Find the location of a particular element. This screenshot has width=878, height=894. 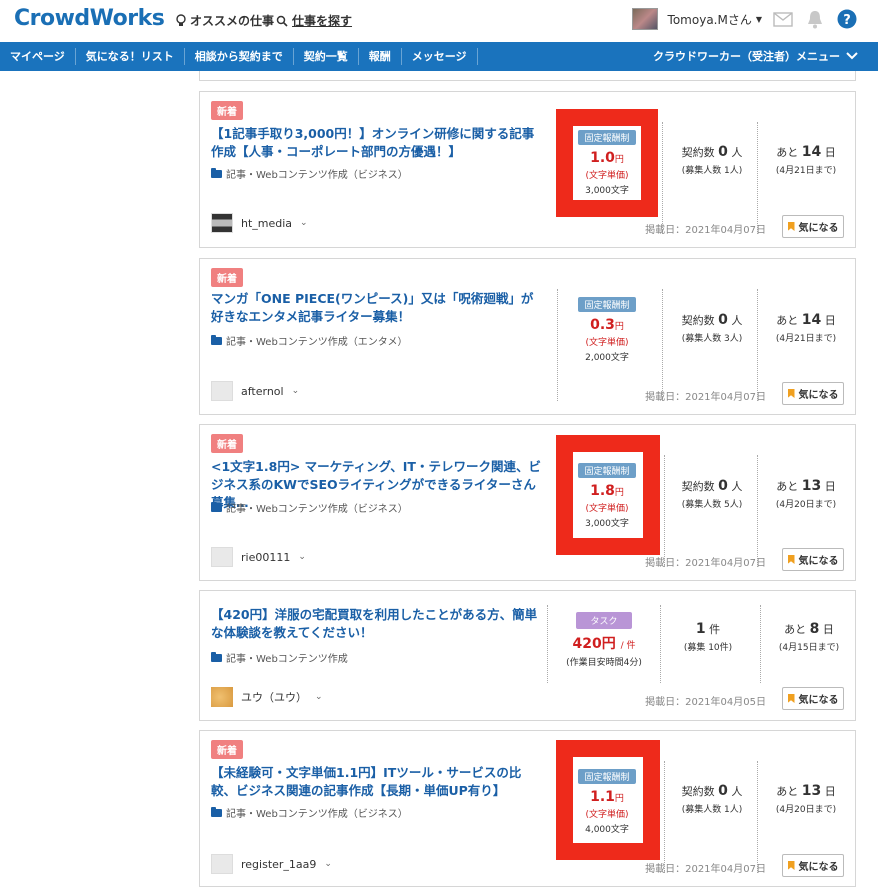

search-icon is located at coordinates (282, 21).